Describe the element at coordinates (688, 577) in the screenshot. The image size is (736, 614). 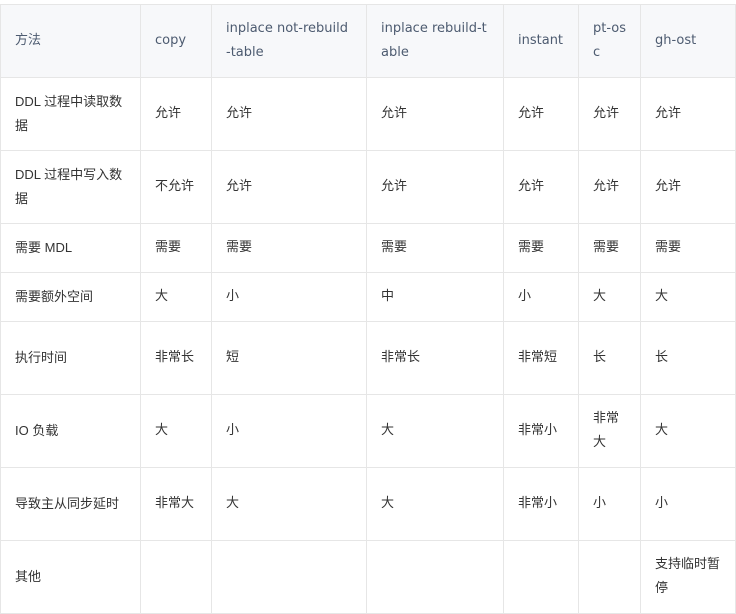
I see `table-cell: 支持临时暂停` at that location.